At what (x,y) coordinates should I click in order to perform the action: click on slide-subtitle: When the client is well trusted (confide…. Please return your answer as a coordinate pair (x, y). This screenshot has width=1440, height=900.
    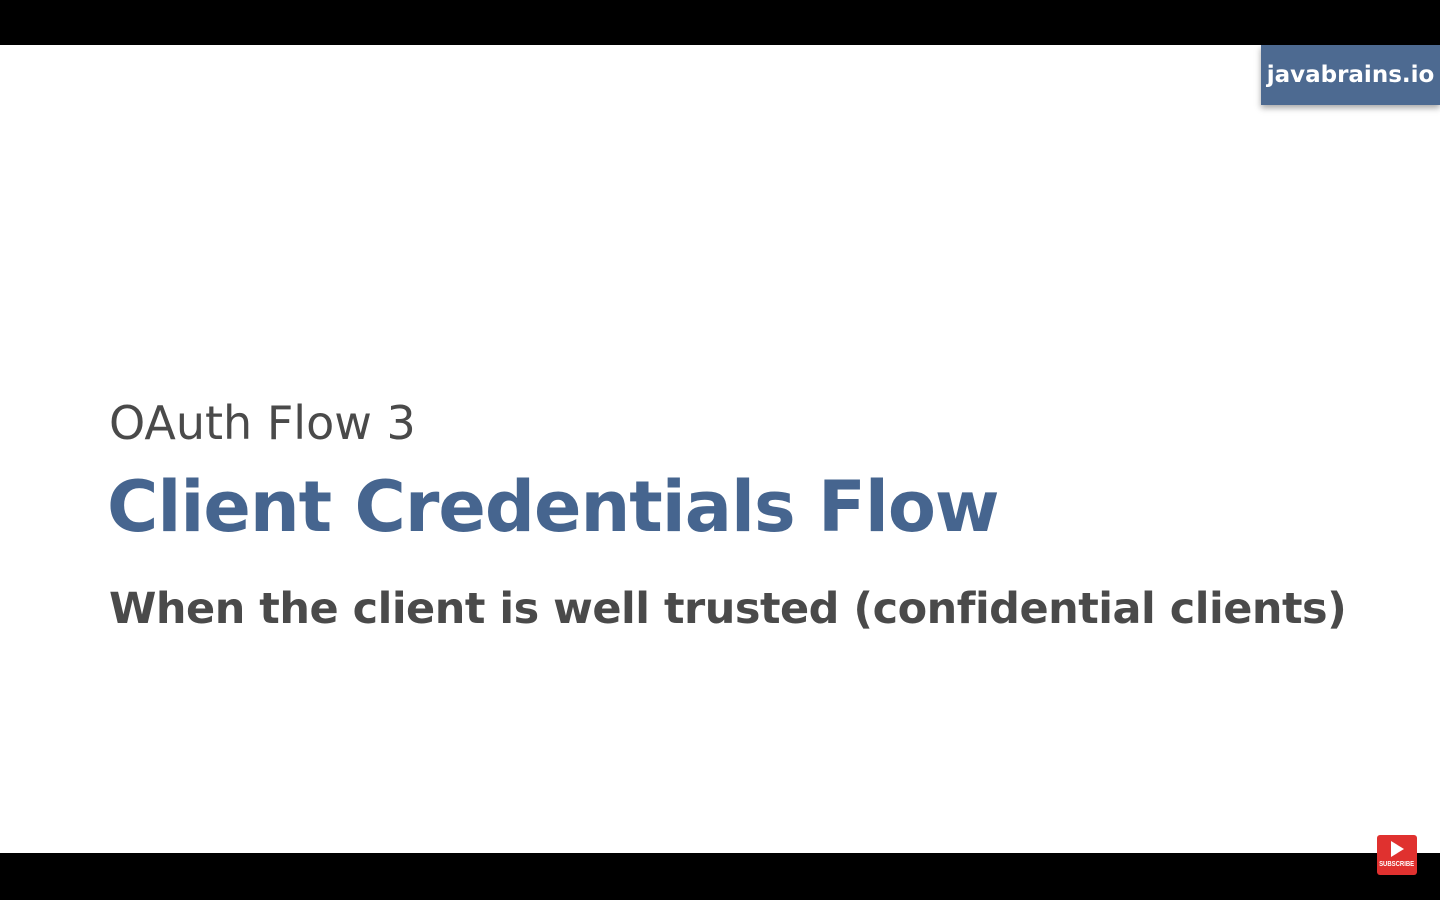
    Looking at the image, I should click on (728, 609).